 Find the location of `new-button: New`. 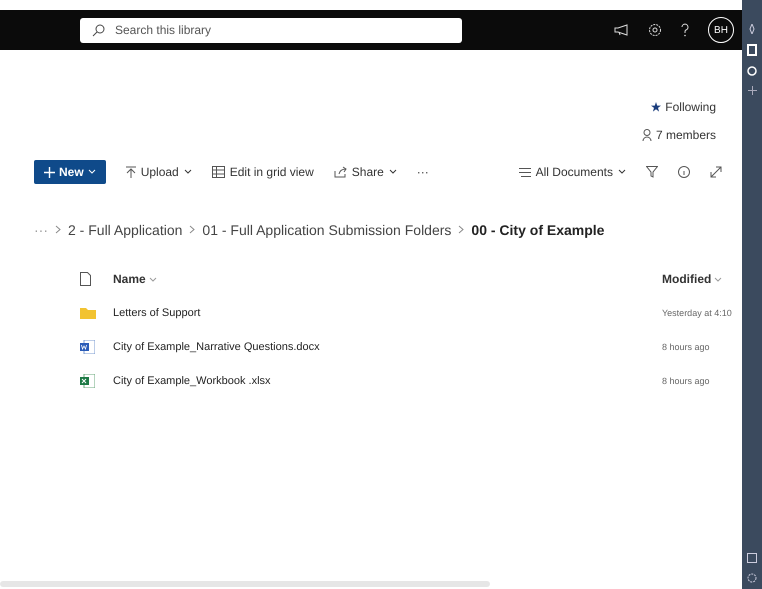

new-button: New is located at coordinates (70, 172).